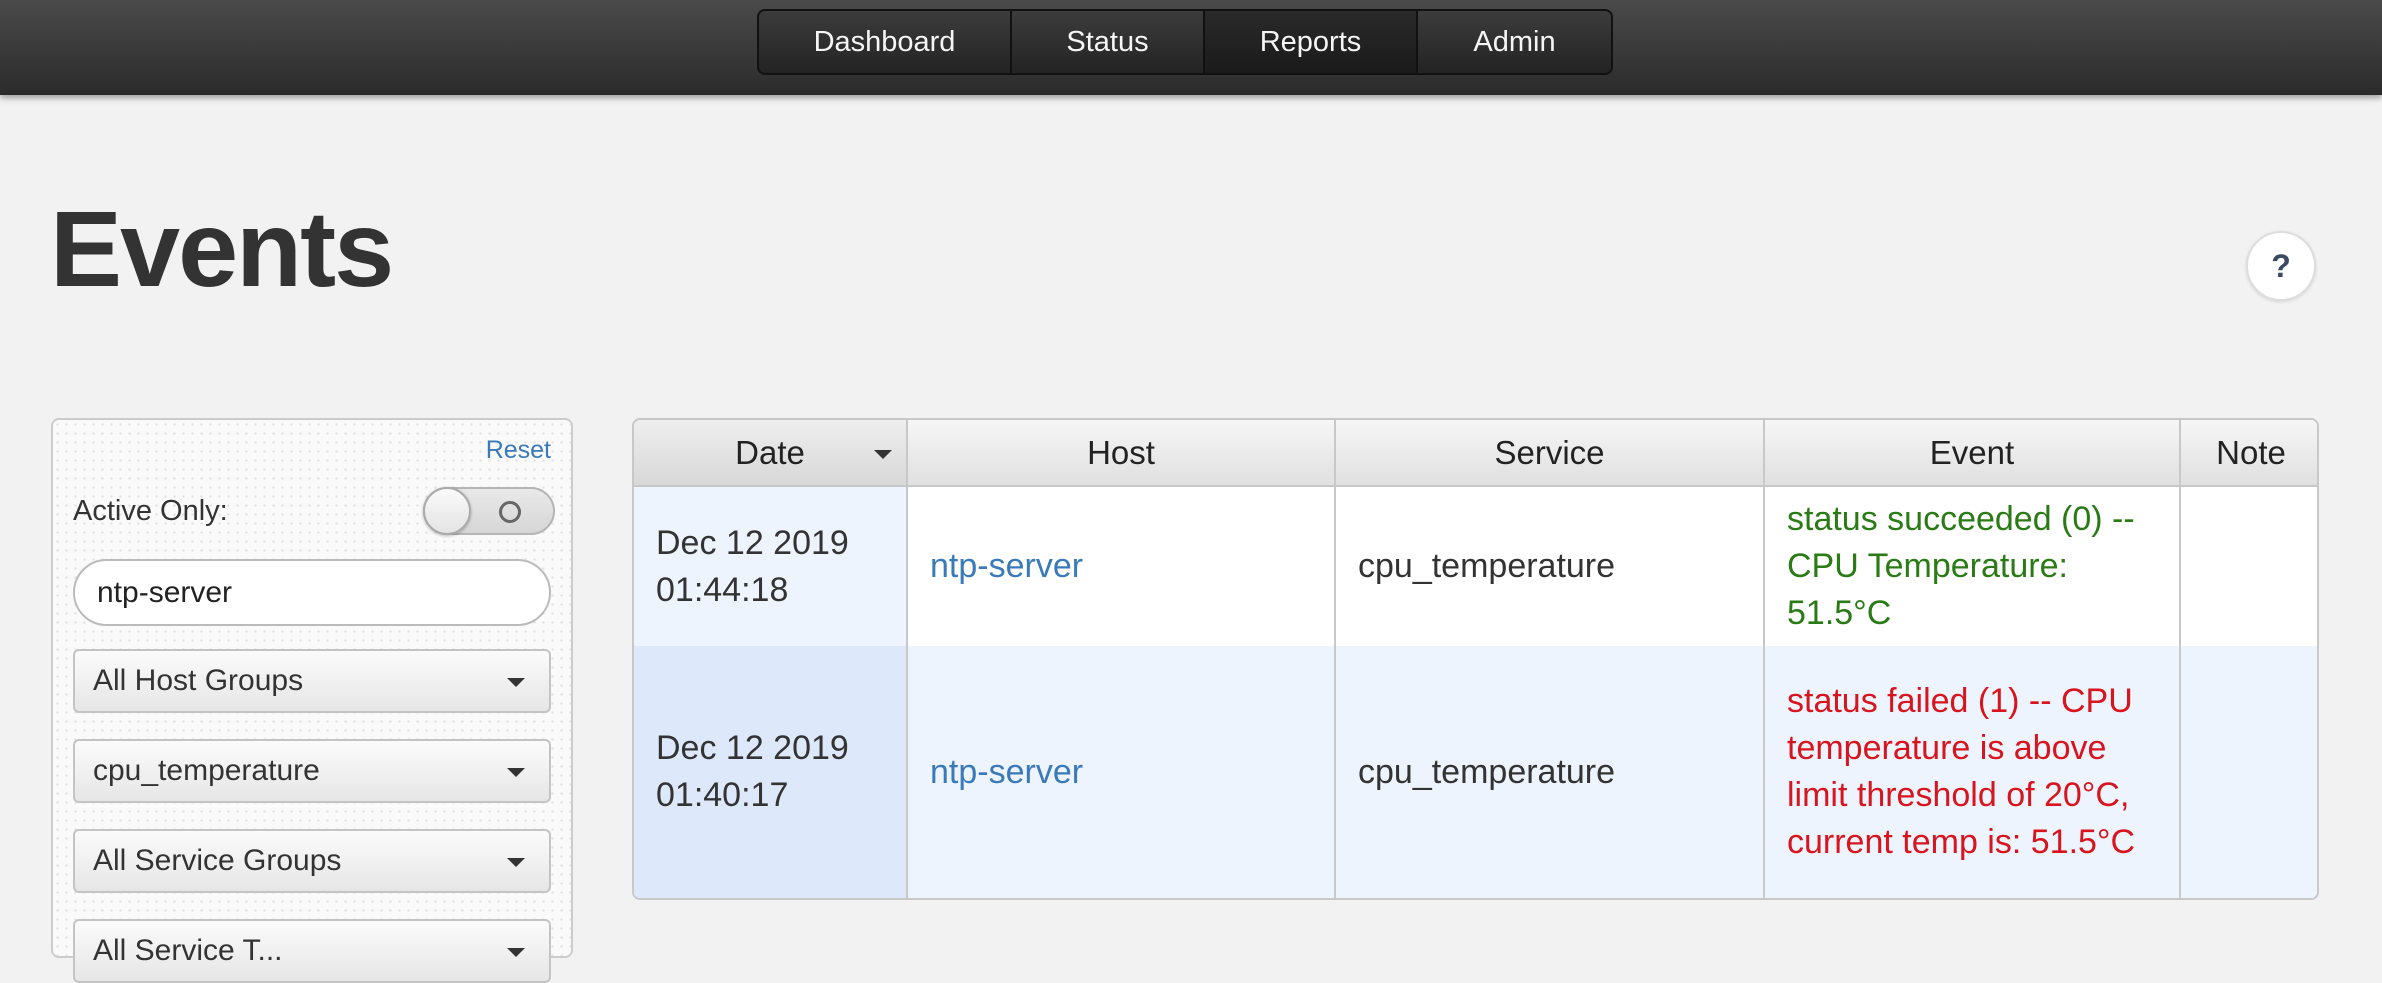 The height and width of the screenshot is (983, 2382). Describe the element at coordinates (447, 511) in the screenshot. I see `toggle-knob` at that location.